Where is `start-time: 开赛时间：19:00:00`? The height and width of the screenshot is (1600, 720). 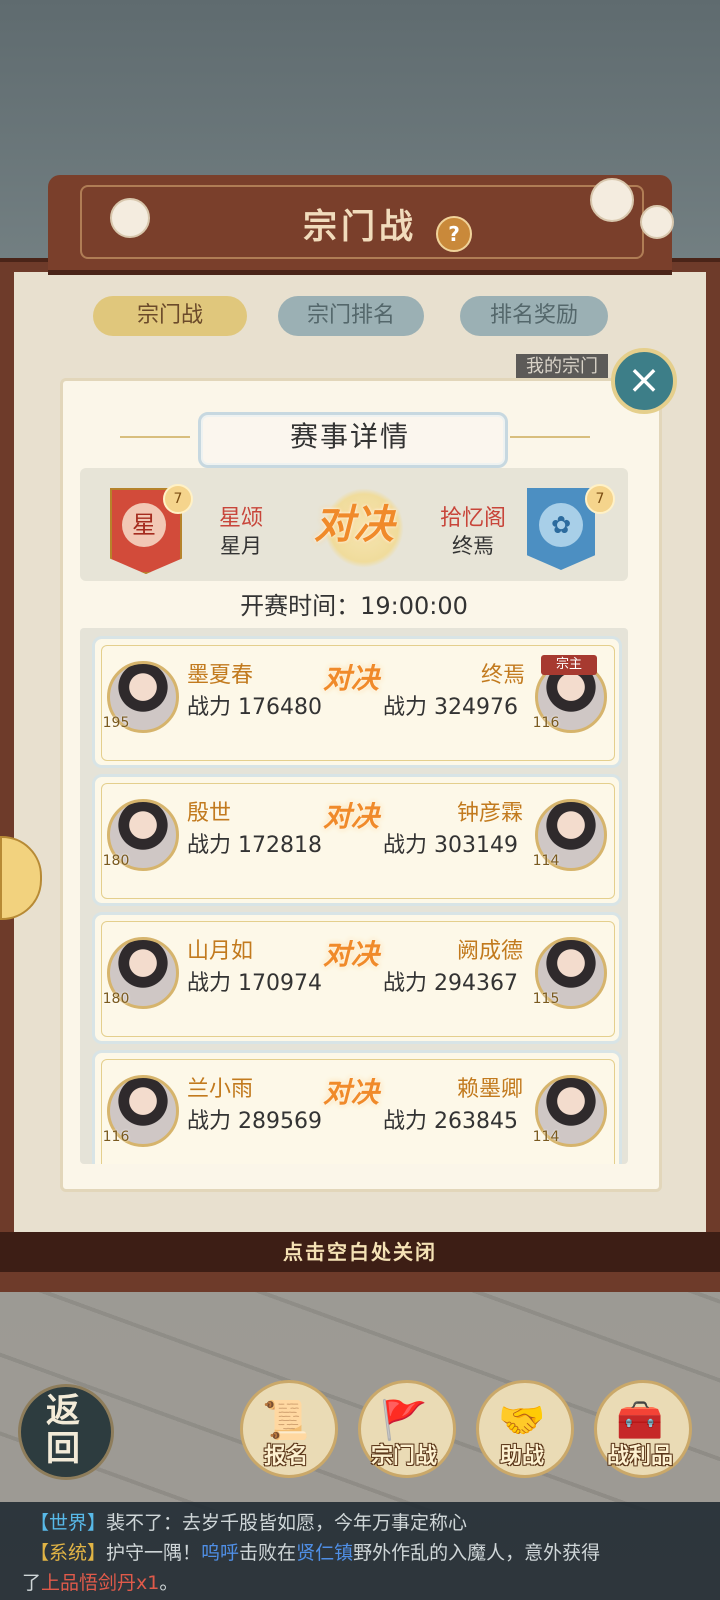 start-time: 开赛时间：19:00:00 is located at coordinates (354, 606).